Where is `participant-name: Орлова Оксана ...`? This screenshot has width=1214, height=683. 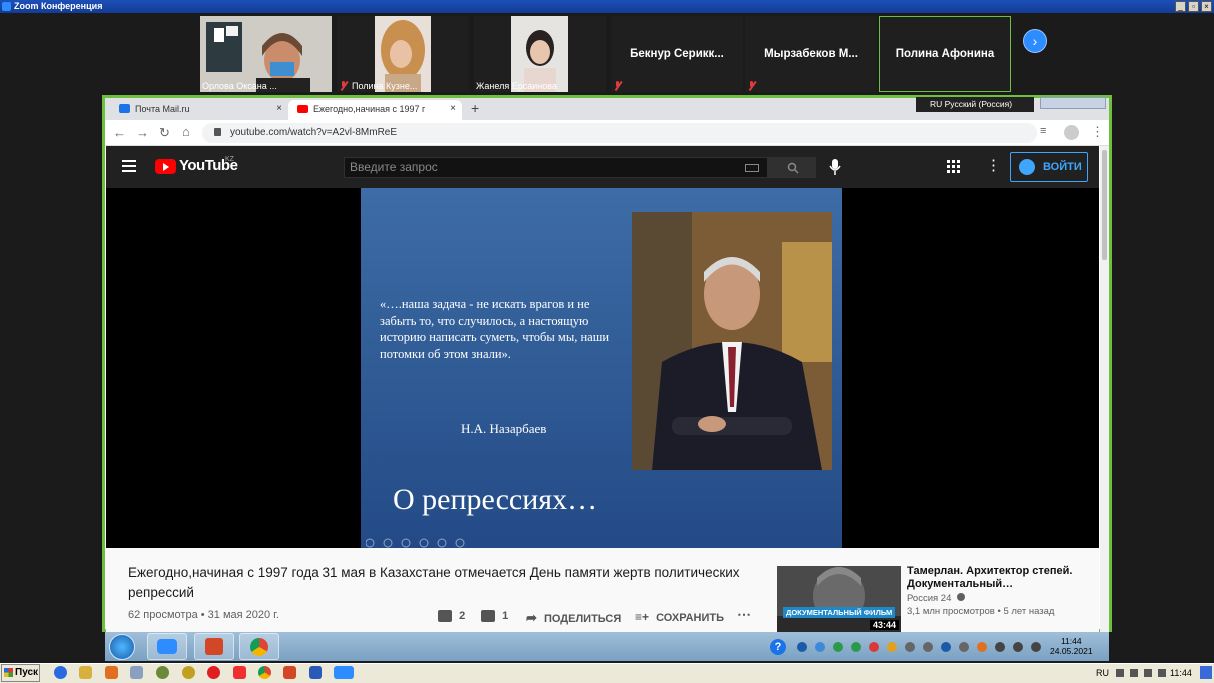
participant-name: Орлова Оксана ... is located at coordinates (239, 86).